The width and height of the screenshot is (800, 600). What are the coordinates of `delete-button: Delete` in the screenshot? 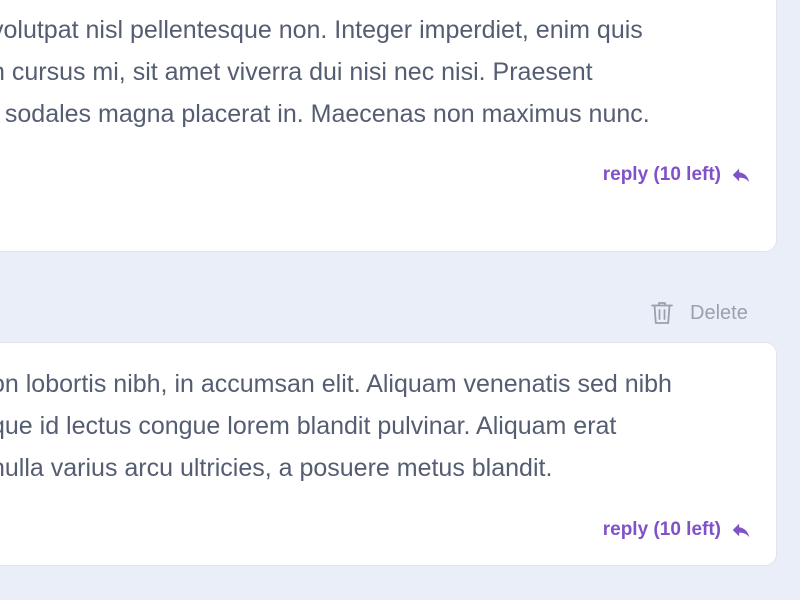 It's located at (699, 313).